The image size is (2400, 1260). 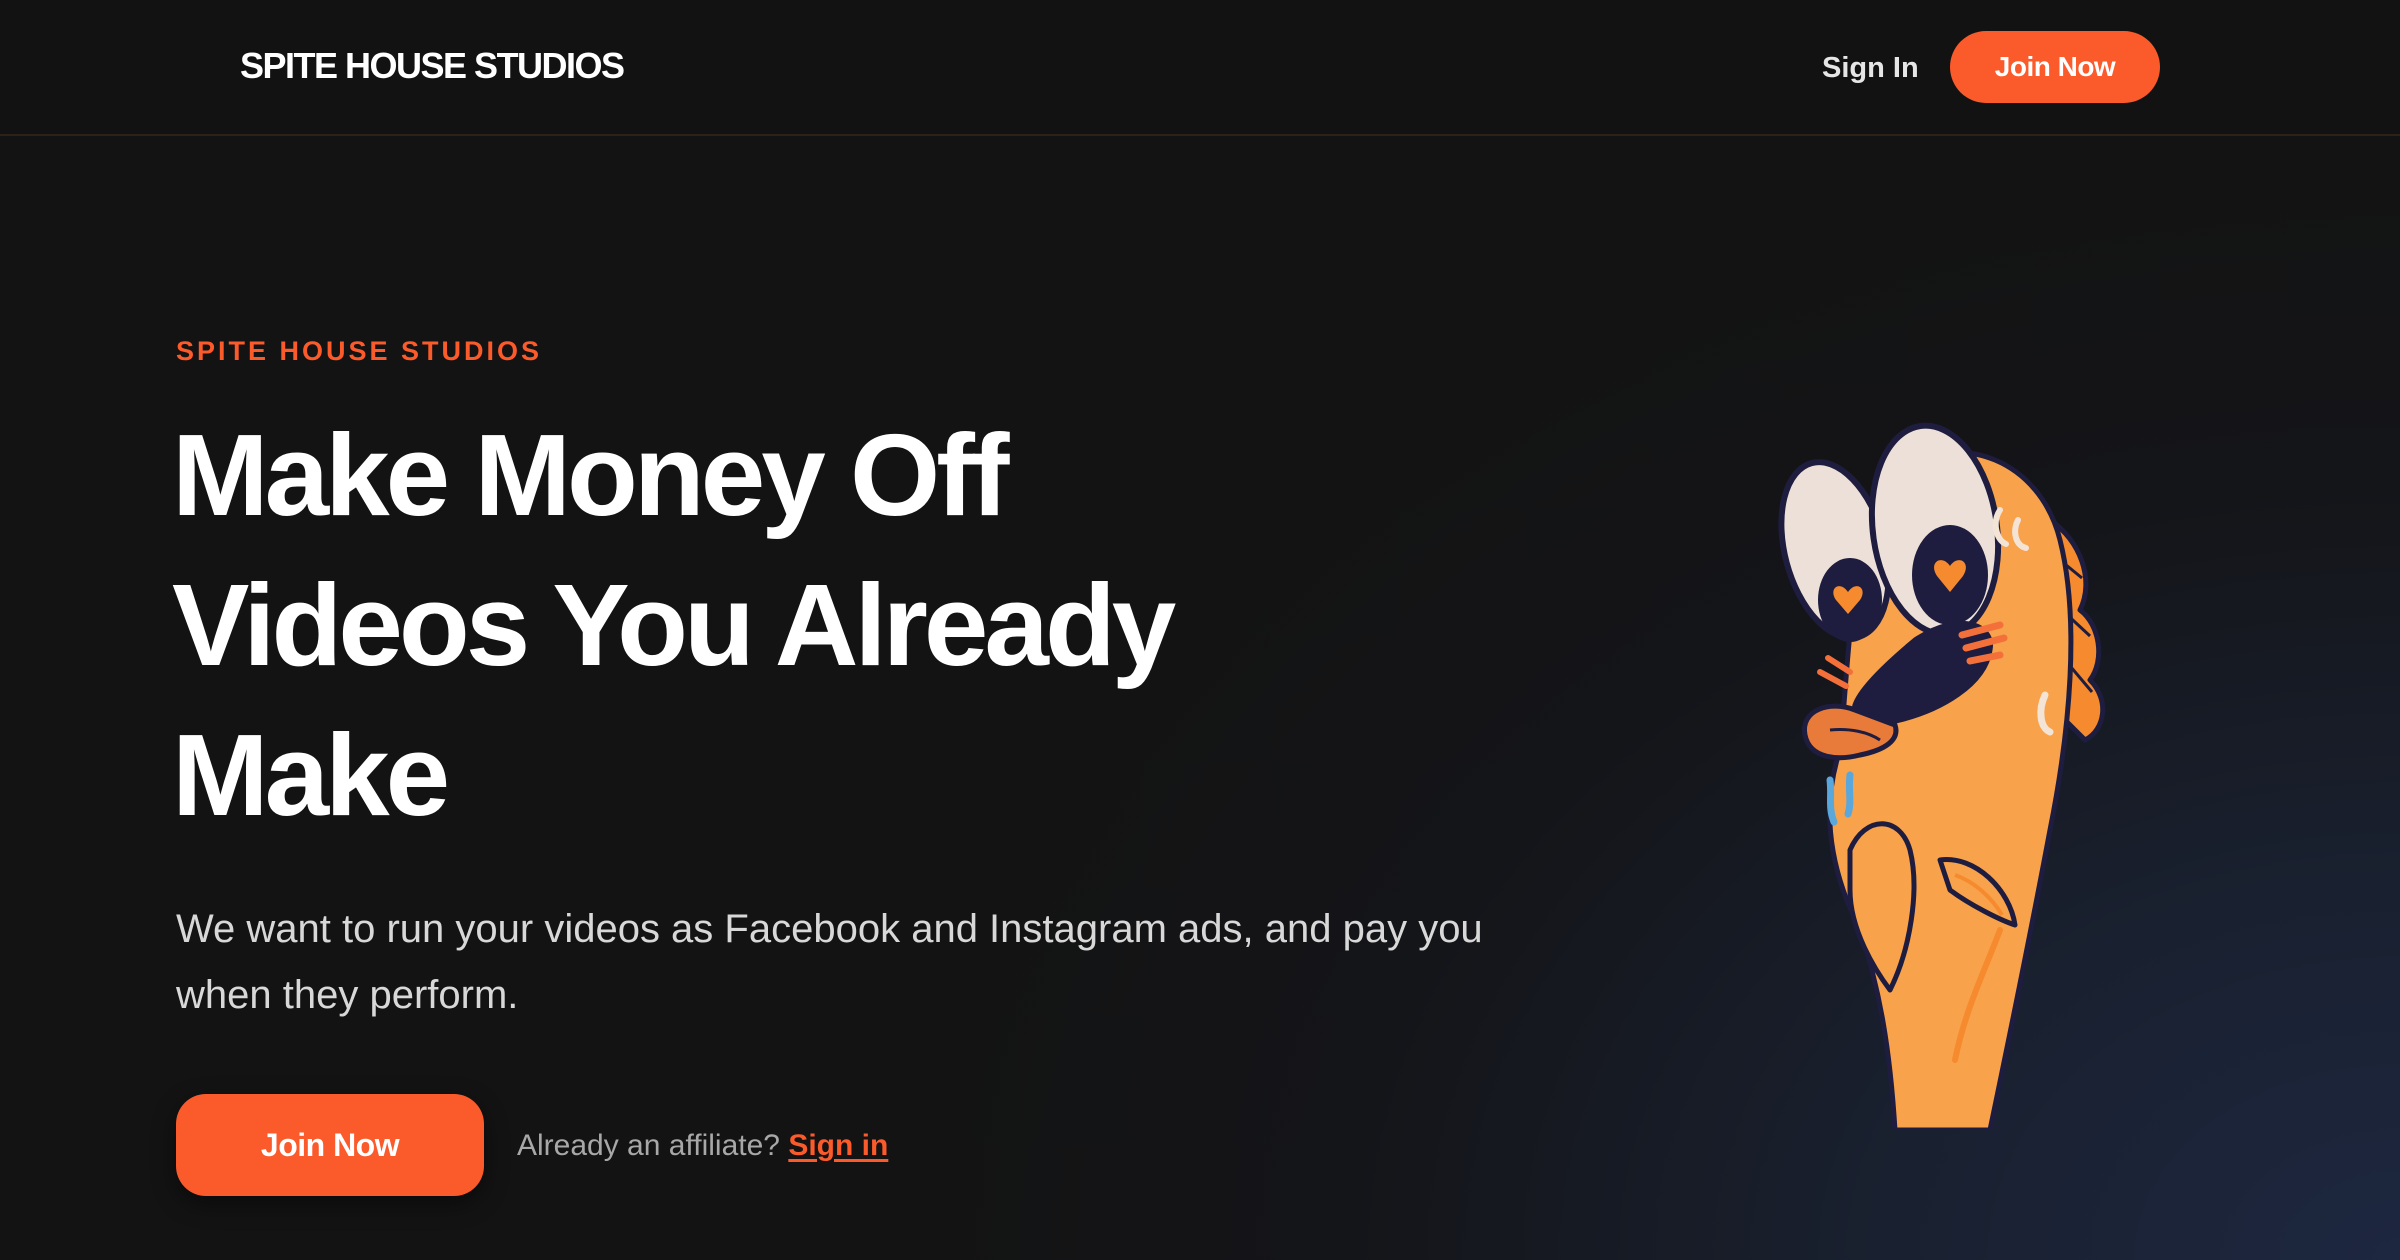 What do you see at coordinates (311, 775) in the screenshot?
I see `hero-headline-line: Make` at bounding box center [311, 775].